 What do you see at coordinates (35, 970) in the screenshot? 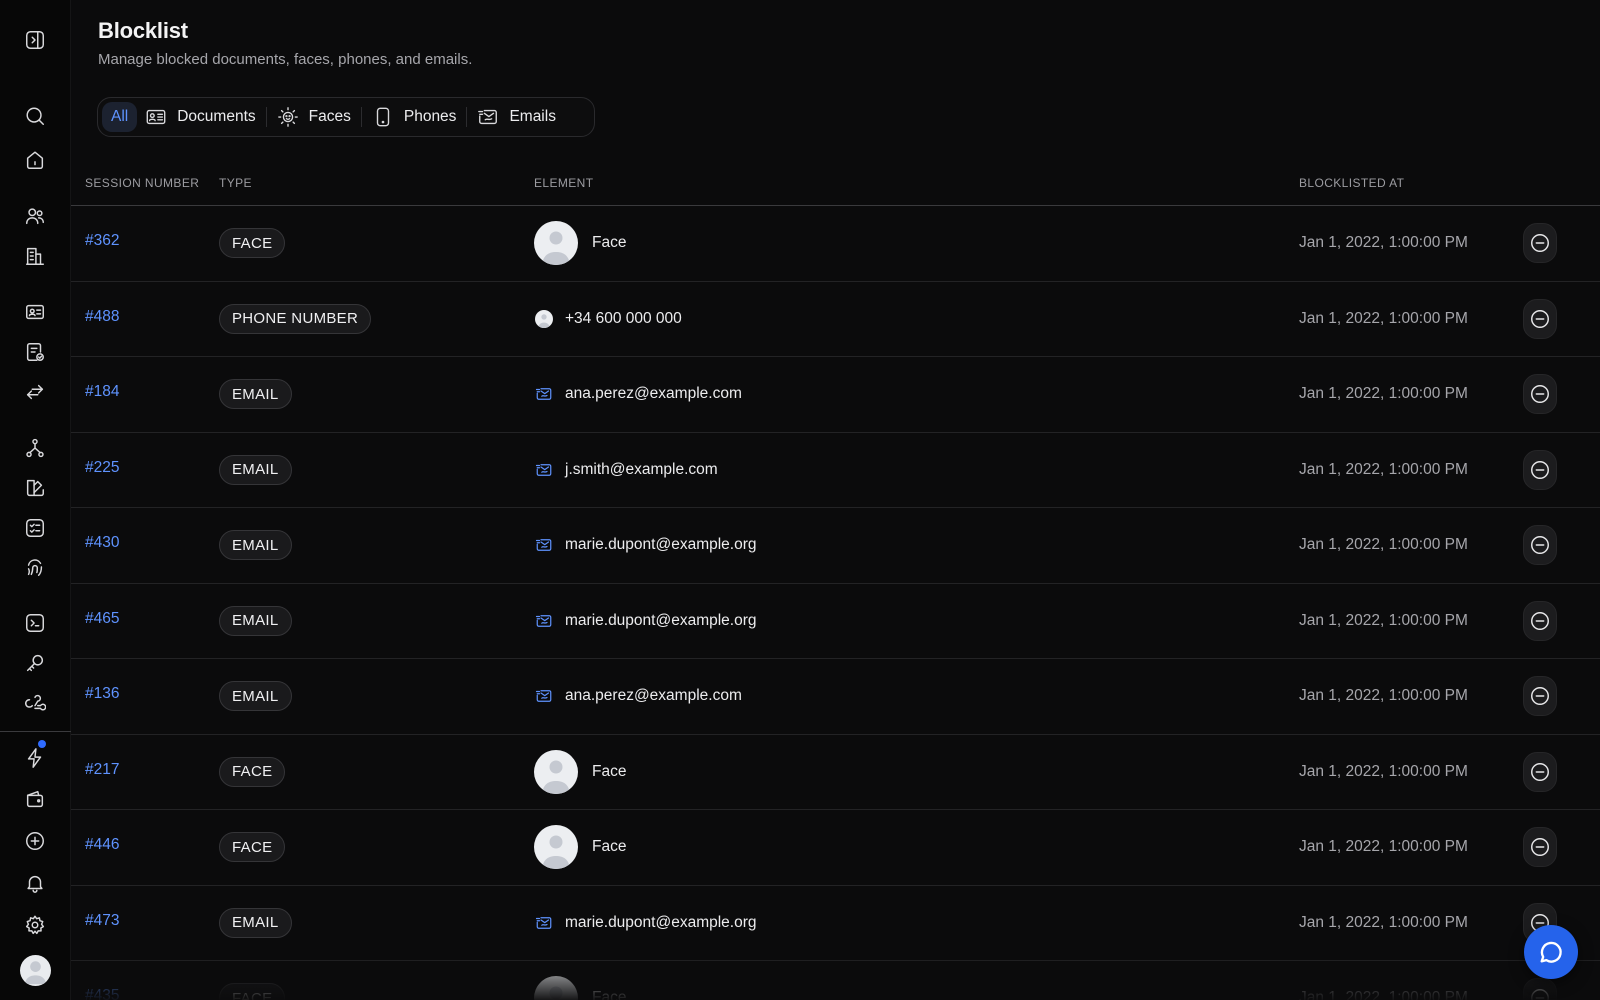
I see `avatar` at bounding box center [35, 970].